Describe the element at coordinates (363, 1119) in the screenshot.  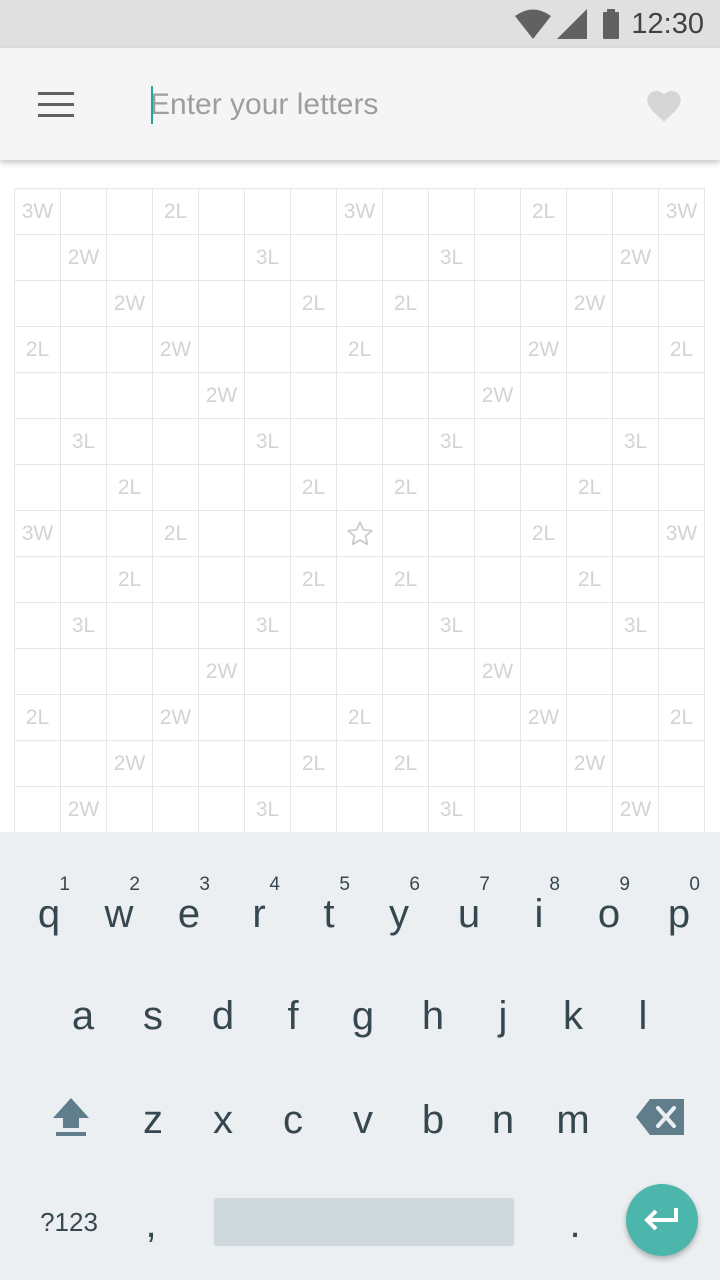
I see `key-label: v` at that location.